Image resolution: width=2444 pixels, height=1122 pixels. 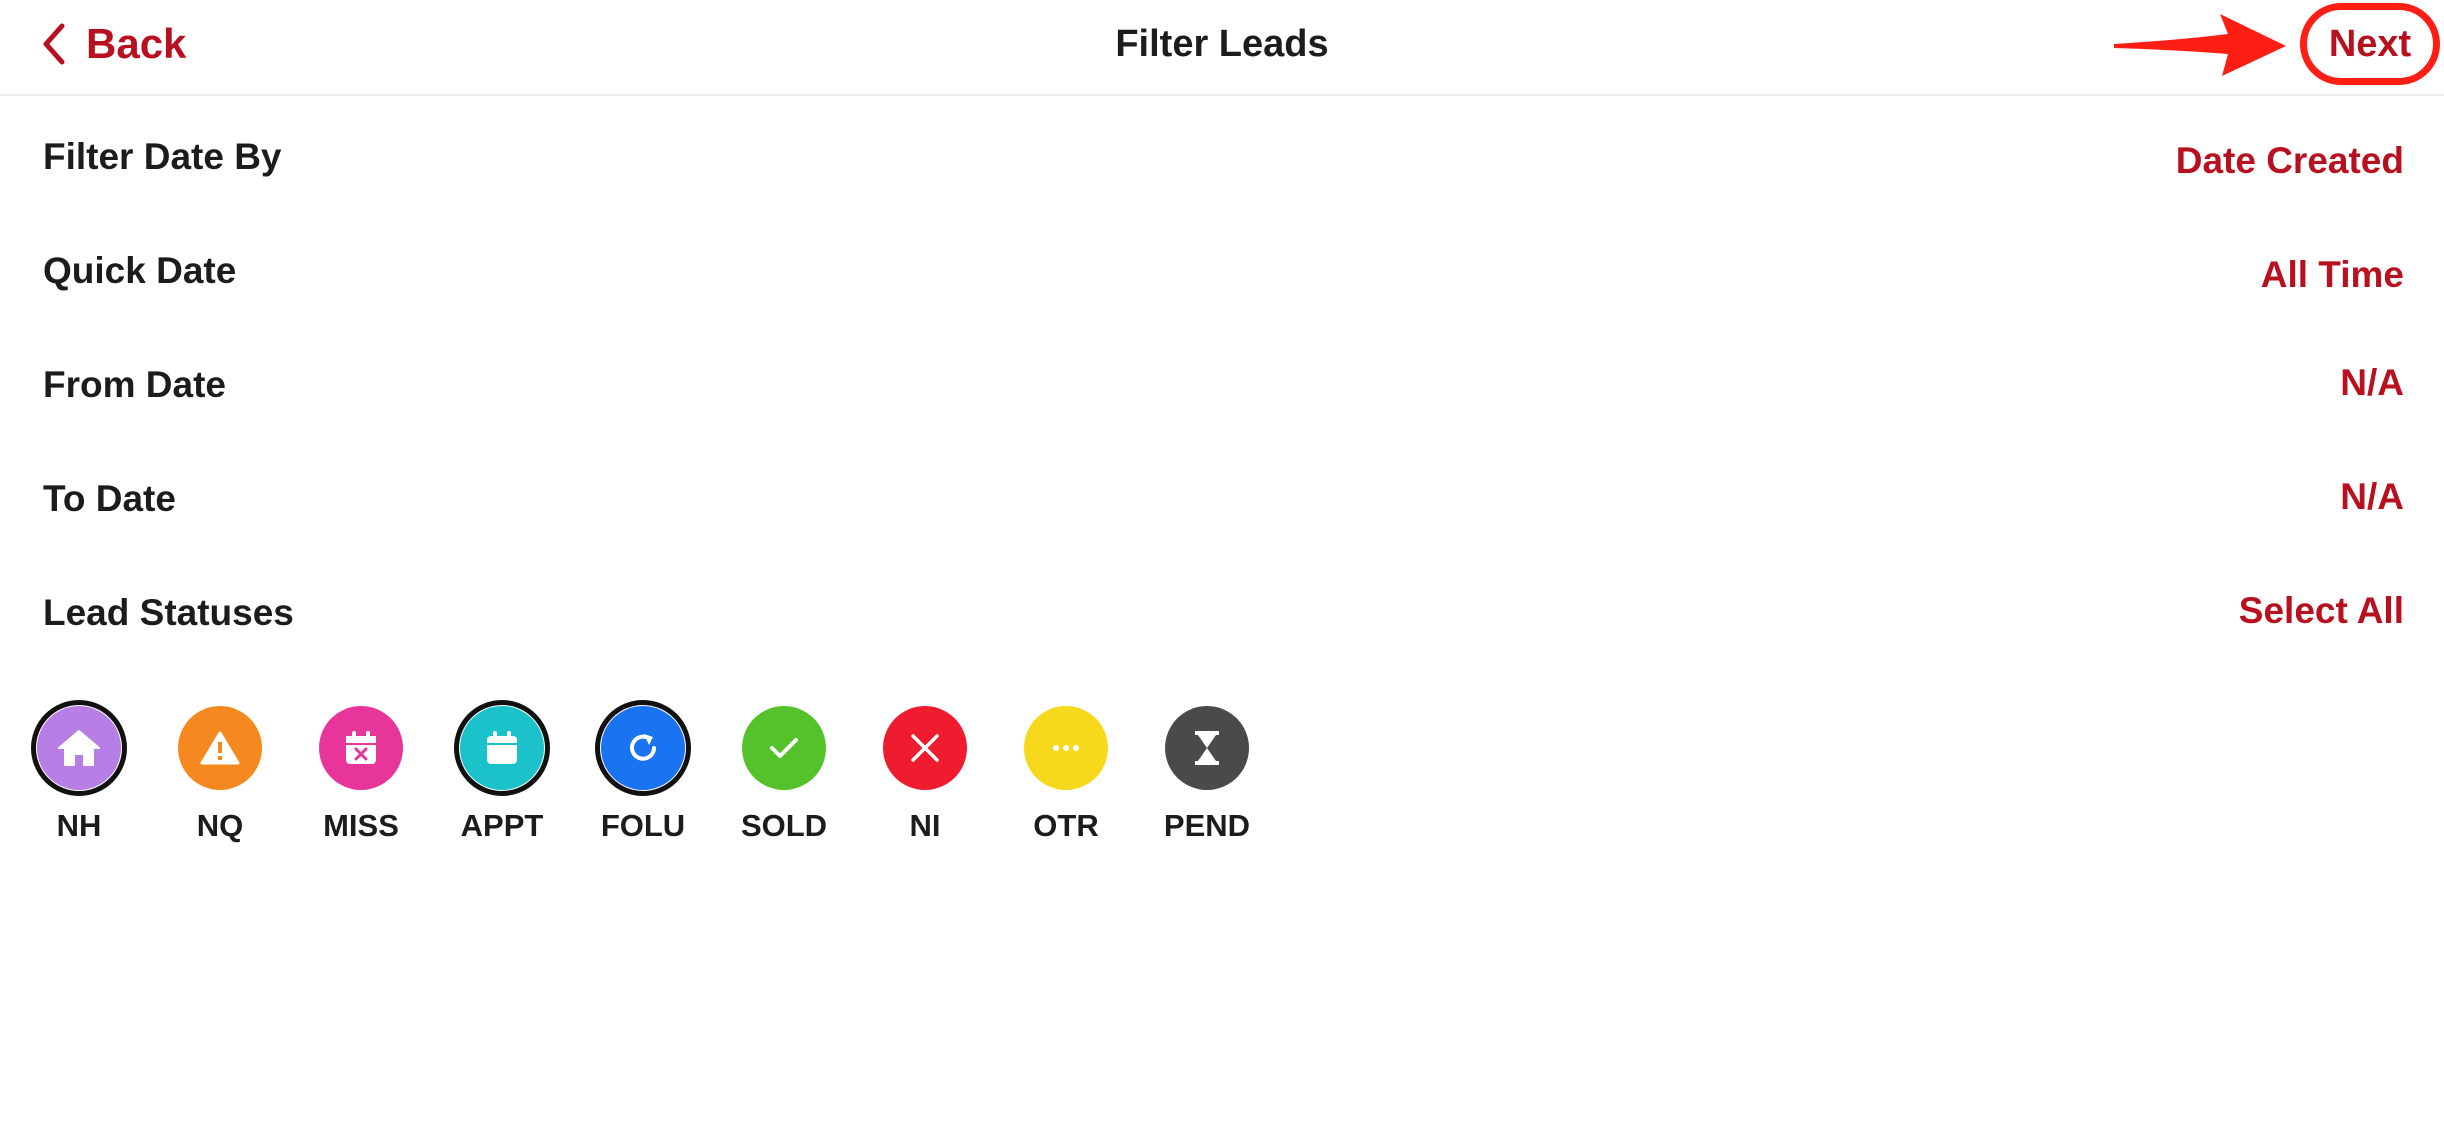 I want to click on status-pend: PEND, so click(x=1201, y=776).